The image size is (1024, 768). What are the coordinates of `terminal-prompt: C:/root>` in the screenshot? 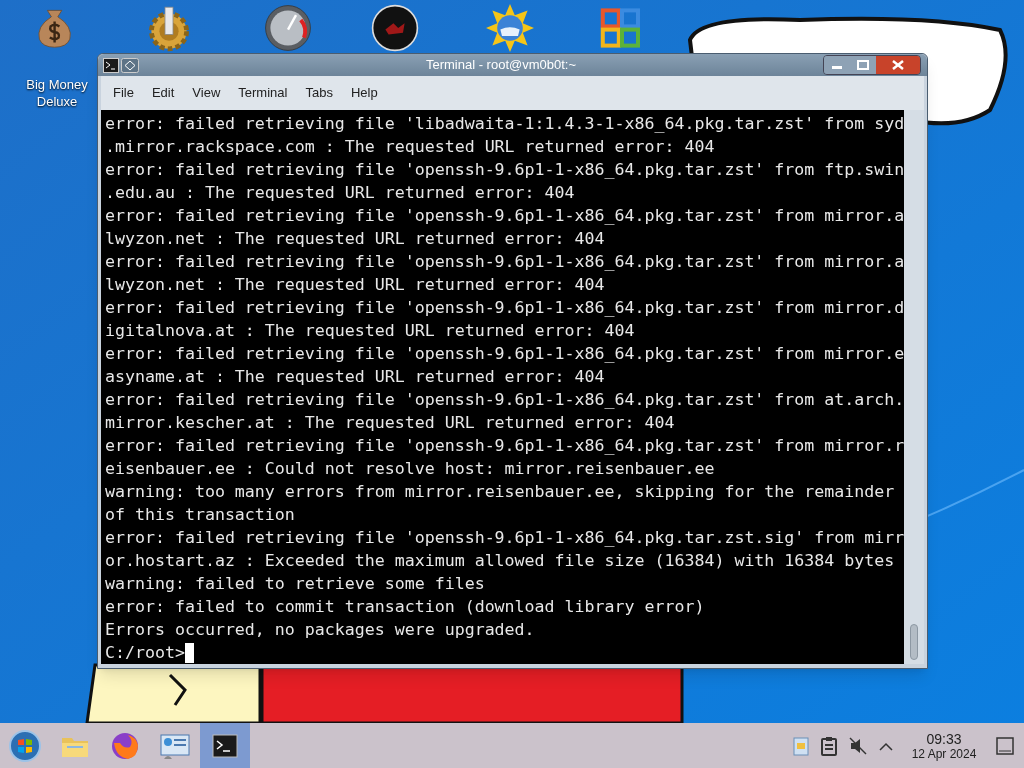 It's located at (145, 653).